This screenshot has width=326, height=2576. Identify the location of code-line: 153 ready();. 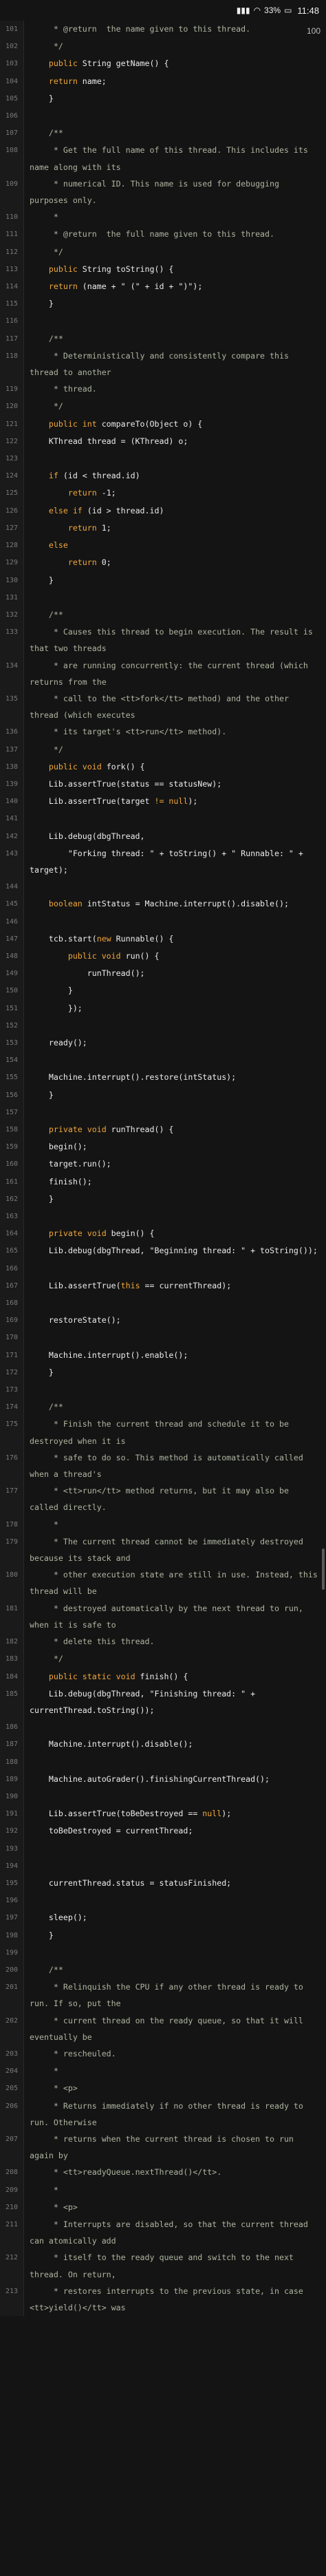
(163, 1043).